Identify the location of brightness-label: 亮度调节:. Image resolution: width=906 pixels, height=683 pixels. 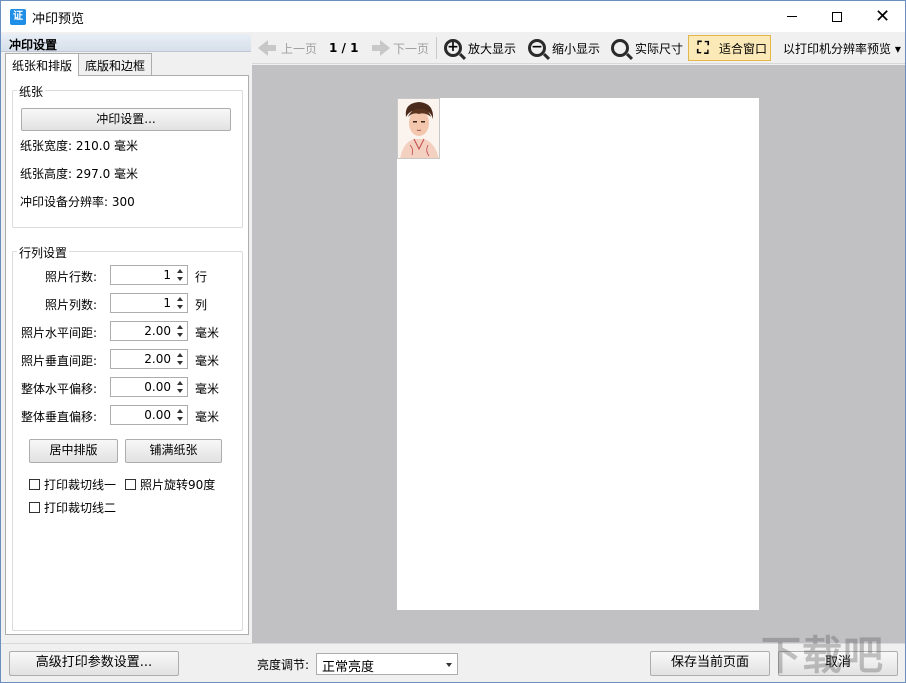
(283, 665).